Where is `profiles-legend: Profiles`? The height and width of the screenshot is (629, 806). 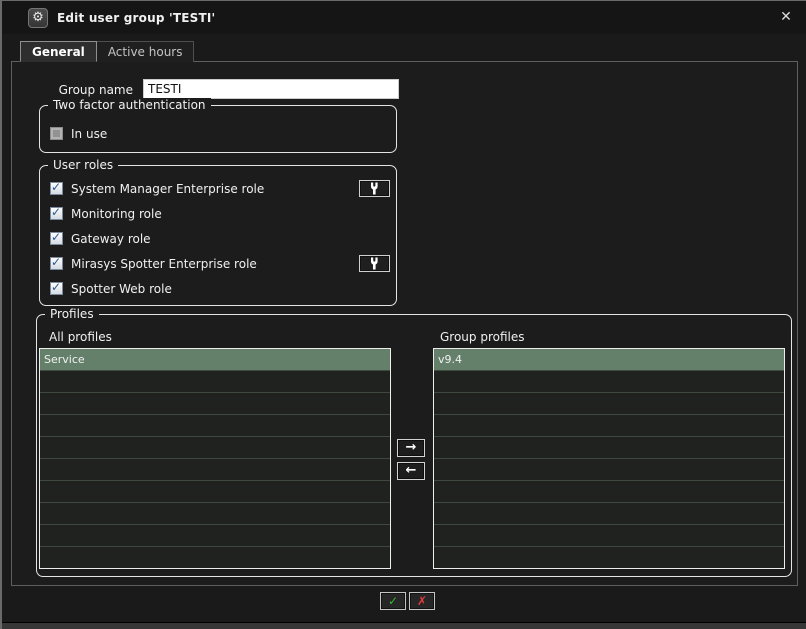
profiles-legend: Profiles is located at coordinates (72, 314).